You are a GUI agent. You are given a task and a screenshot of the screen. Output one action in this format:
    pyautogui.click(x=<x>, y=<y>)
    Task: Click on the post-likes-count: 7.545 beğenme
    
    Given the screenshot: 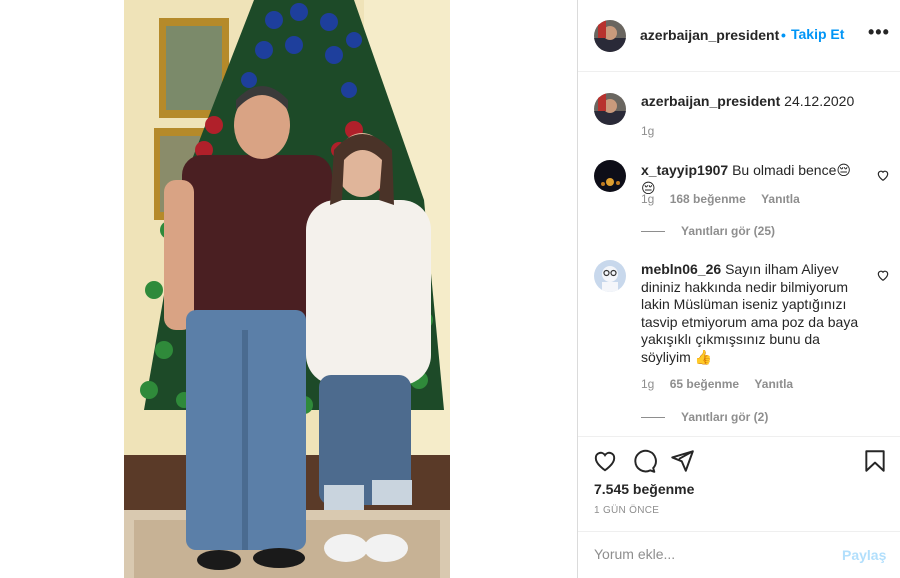 What is the action you would take?
    pyautogui.click(x=644, y=489)
    